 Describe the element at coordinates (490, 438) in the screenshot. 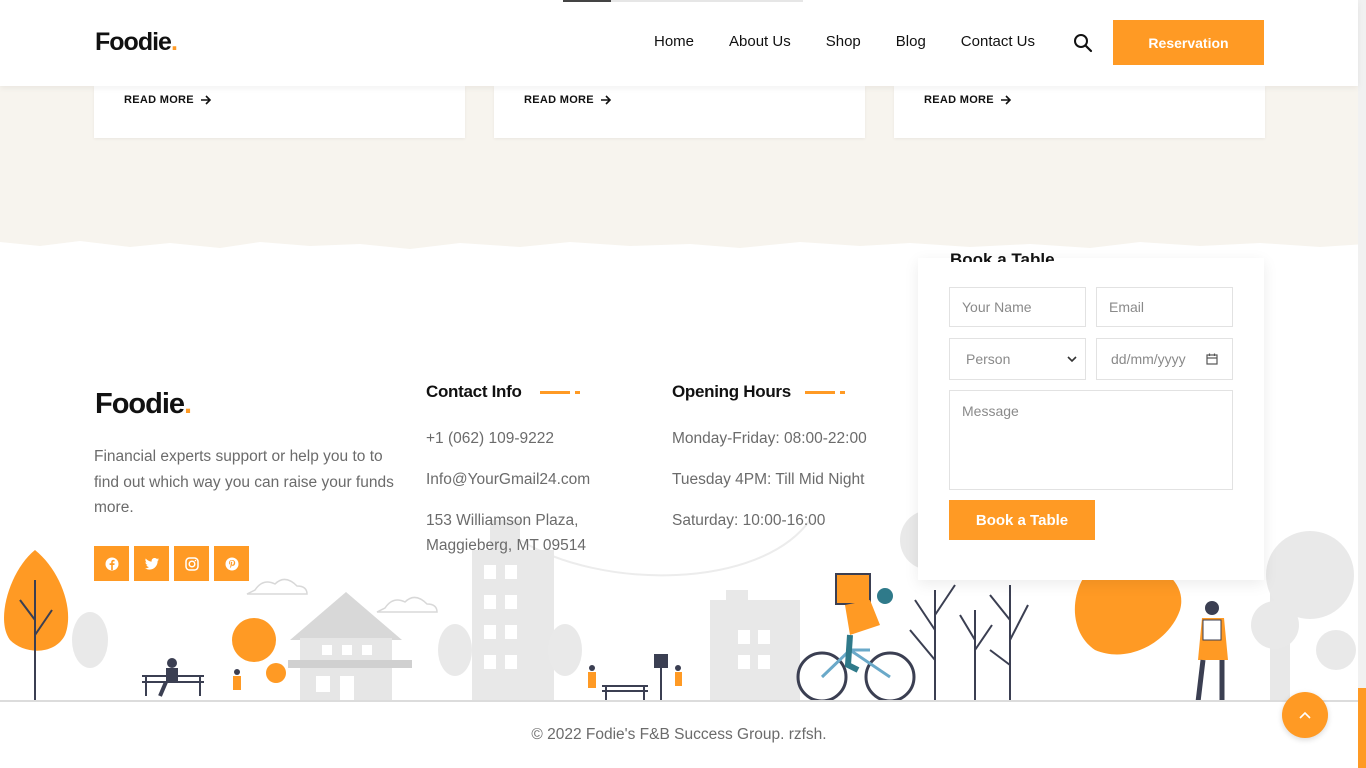

I see `contact-phone: +1 (062) 109-9222` at that location.